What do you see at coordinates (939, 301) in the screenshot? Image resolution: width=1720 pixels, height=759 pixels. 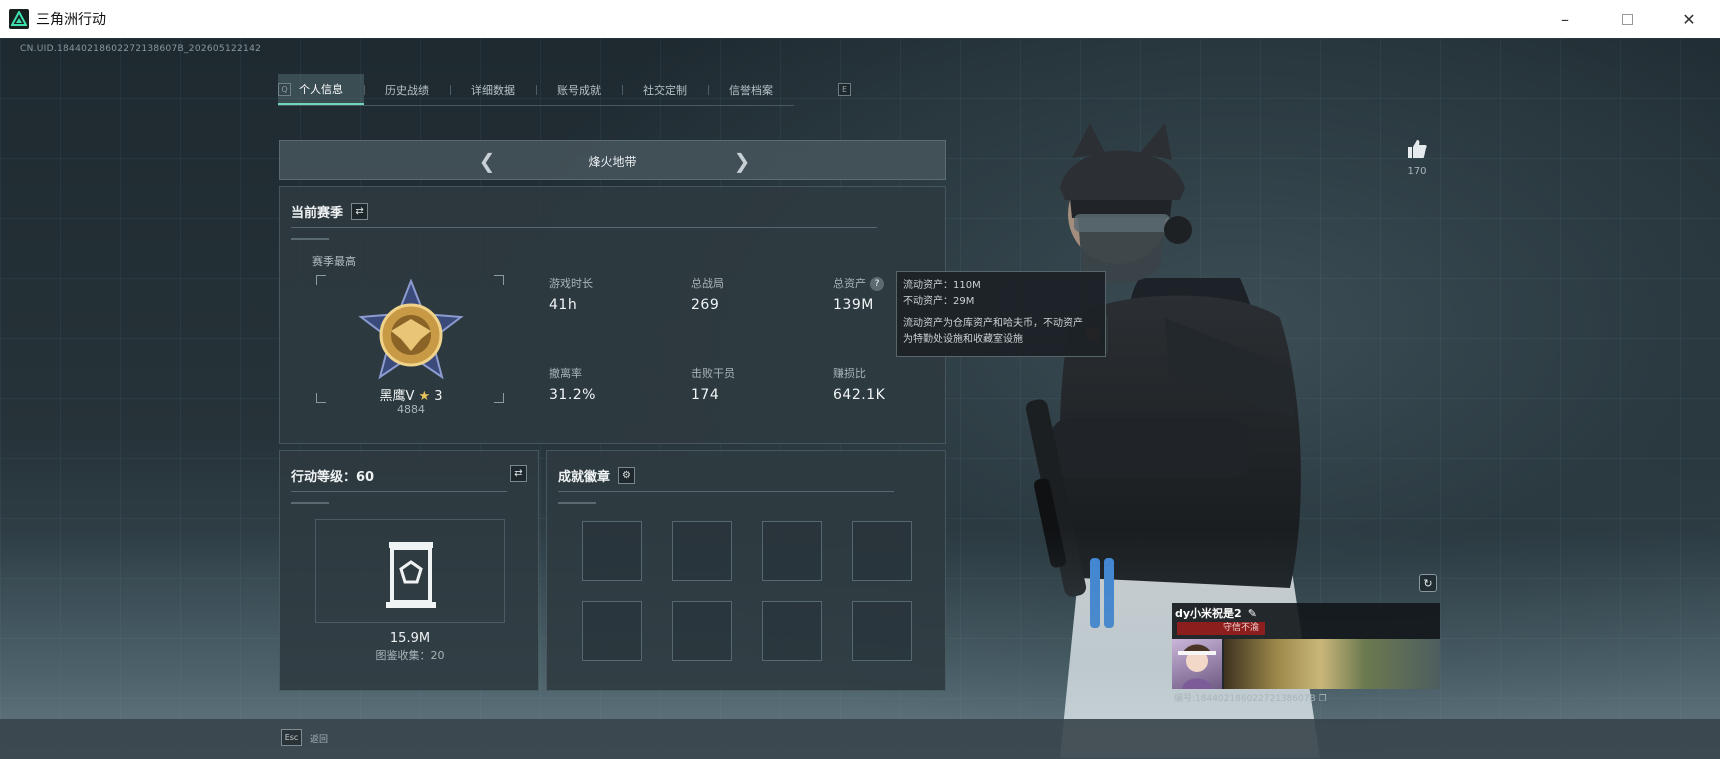 I see `tooltip-fixed-assets: 不动资产：29M` at bounding box center [939, 301].